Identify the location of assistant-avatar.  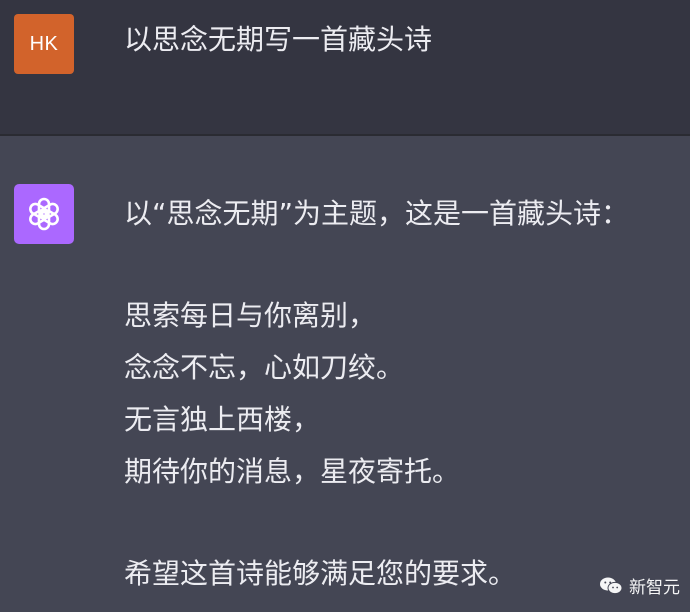
(44, 214).